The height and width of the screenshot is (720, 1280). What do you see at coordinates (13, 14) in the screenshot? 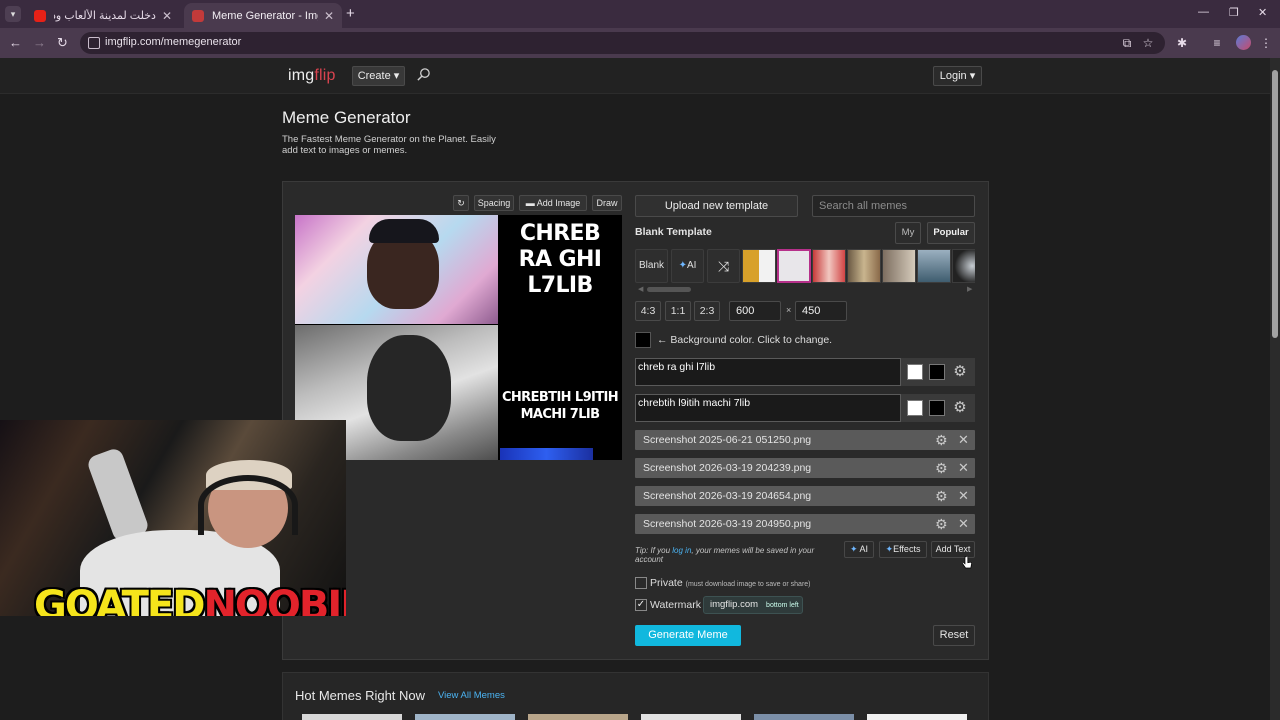
I see `tab-search-menu: ▾` at bounding box center [13, 14].